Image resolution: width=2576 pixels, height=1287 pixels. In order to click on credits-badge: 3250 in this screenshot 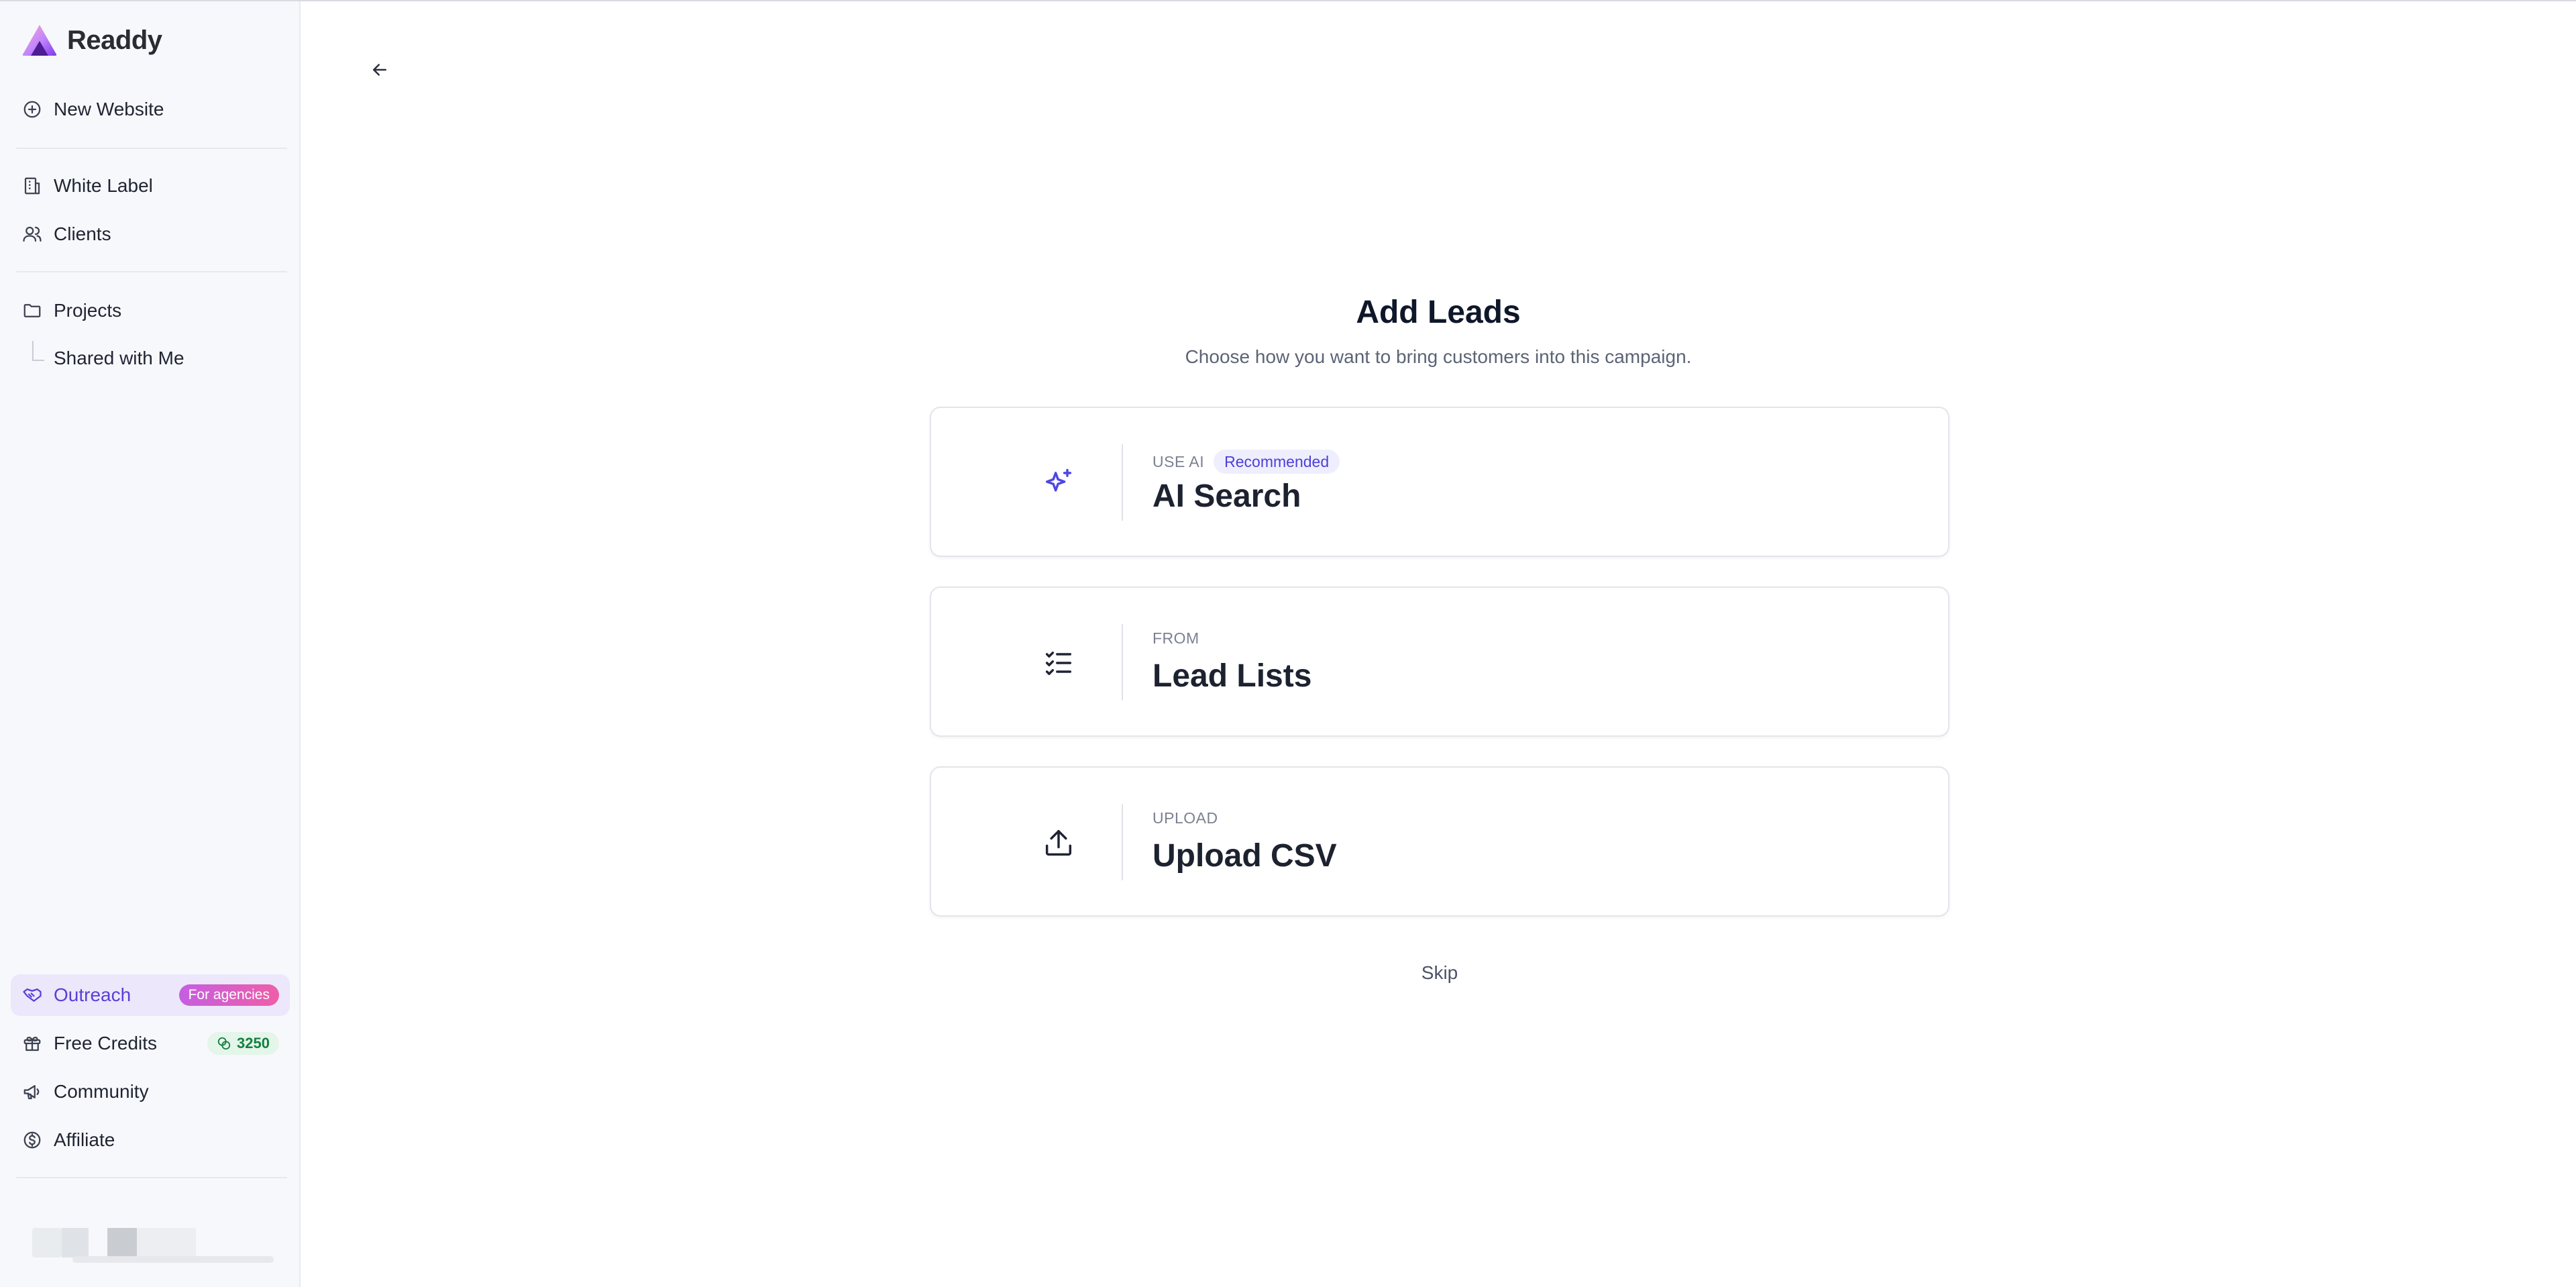, I will do `click(243, 1043)`.